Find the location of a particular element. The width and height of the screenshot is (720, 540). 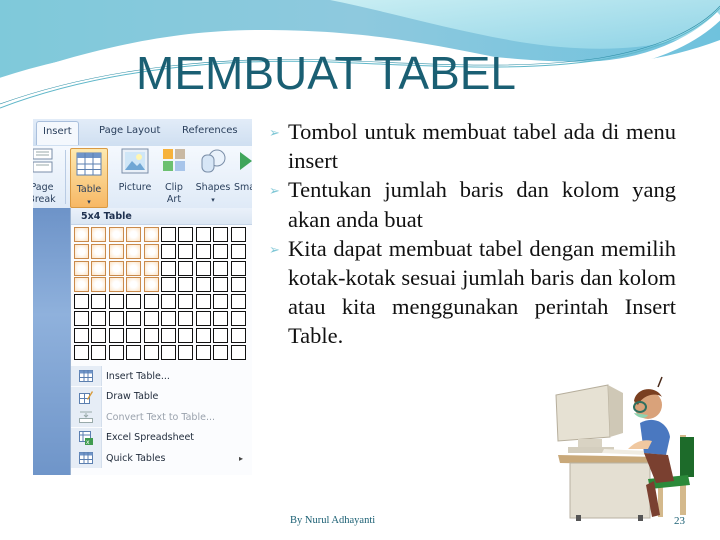

smartart-button: Sma is located at coordinates (243, 171).